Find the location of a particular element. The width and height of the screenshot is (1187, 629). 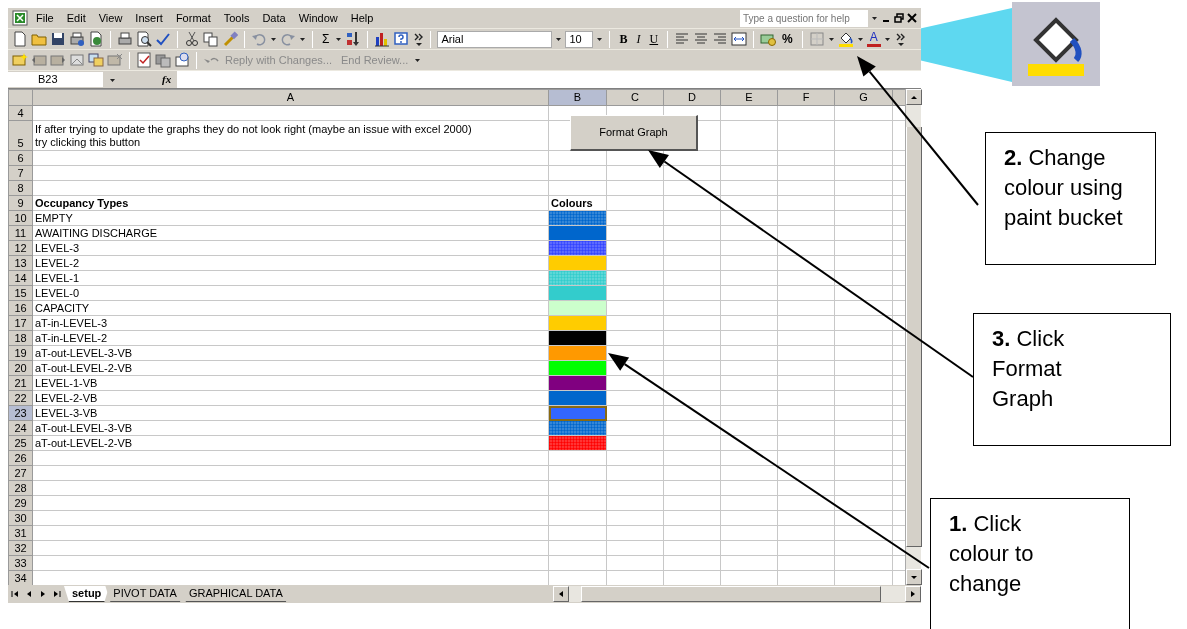

print-preview-icon is located at coordinates (144, 39).